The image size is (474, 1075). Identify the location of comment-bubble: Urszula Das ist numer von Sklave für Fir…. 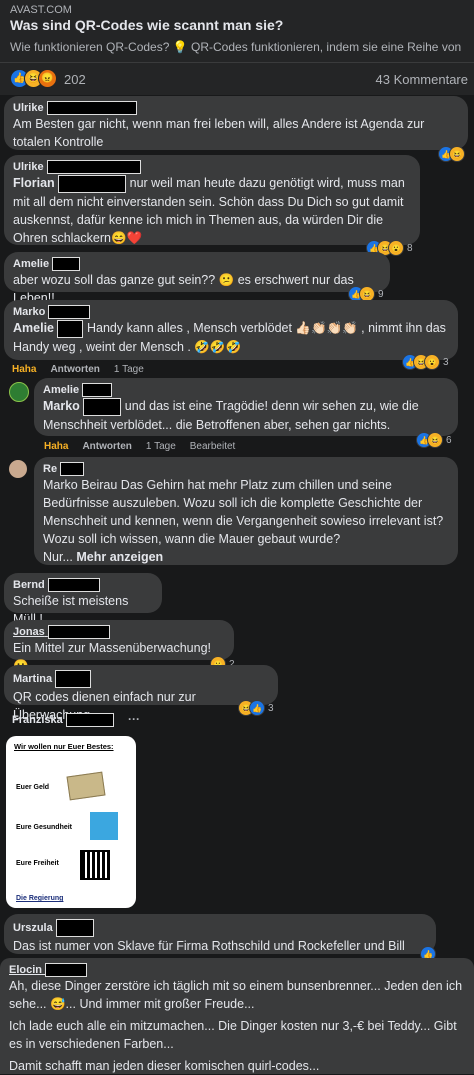
(220, 942).